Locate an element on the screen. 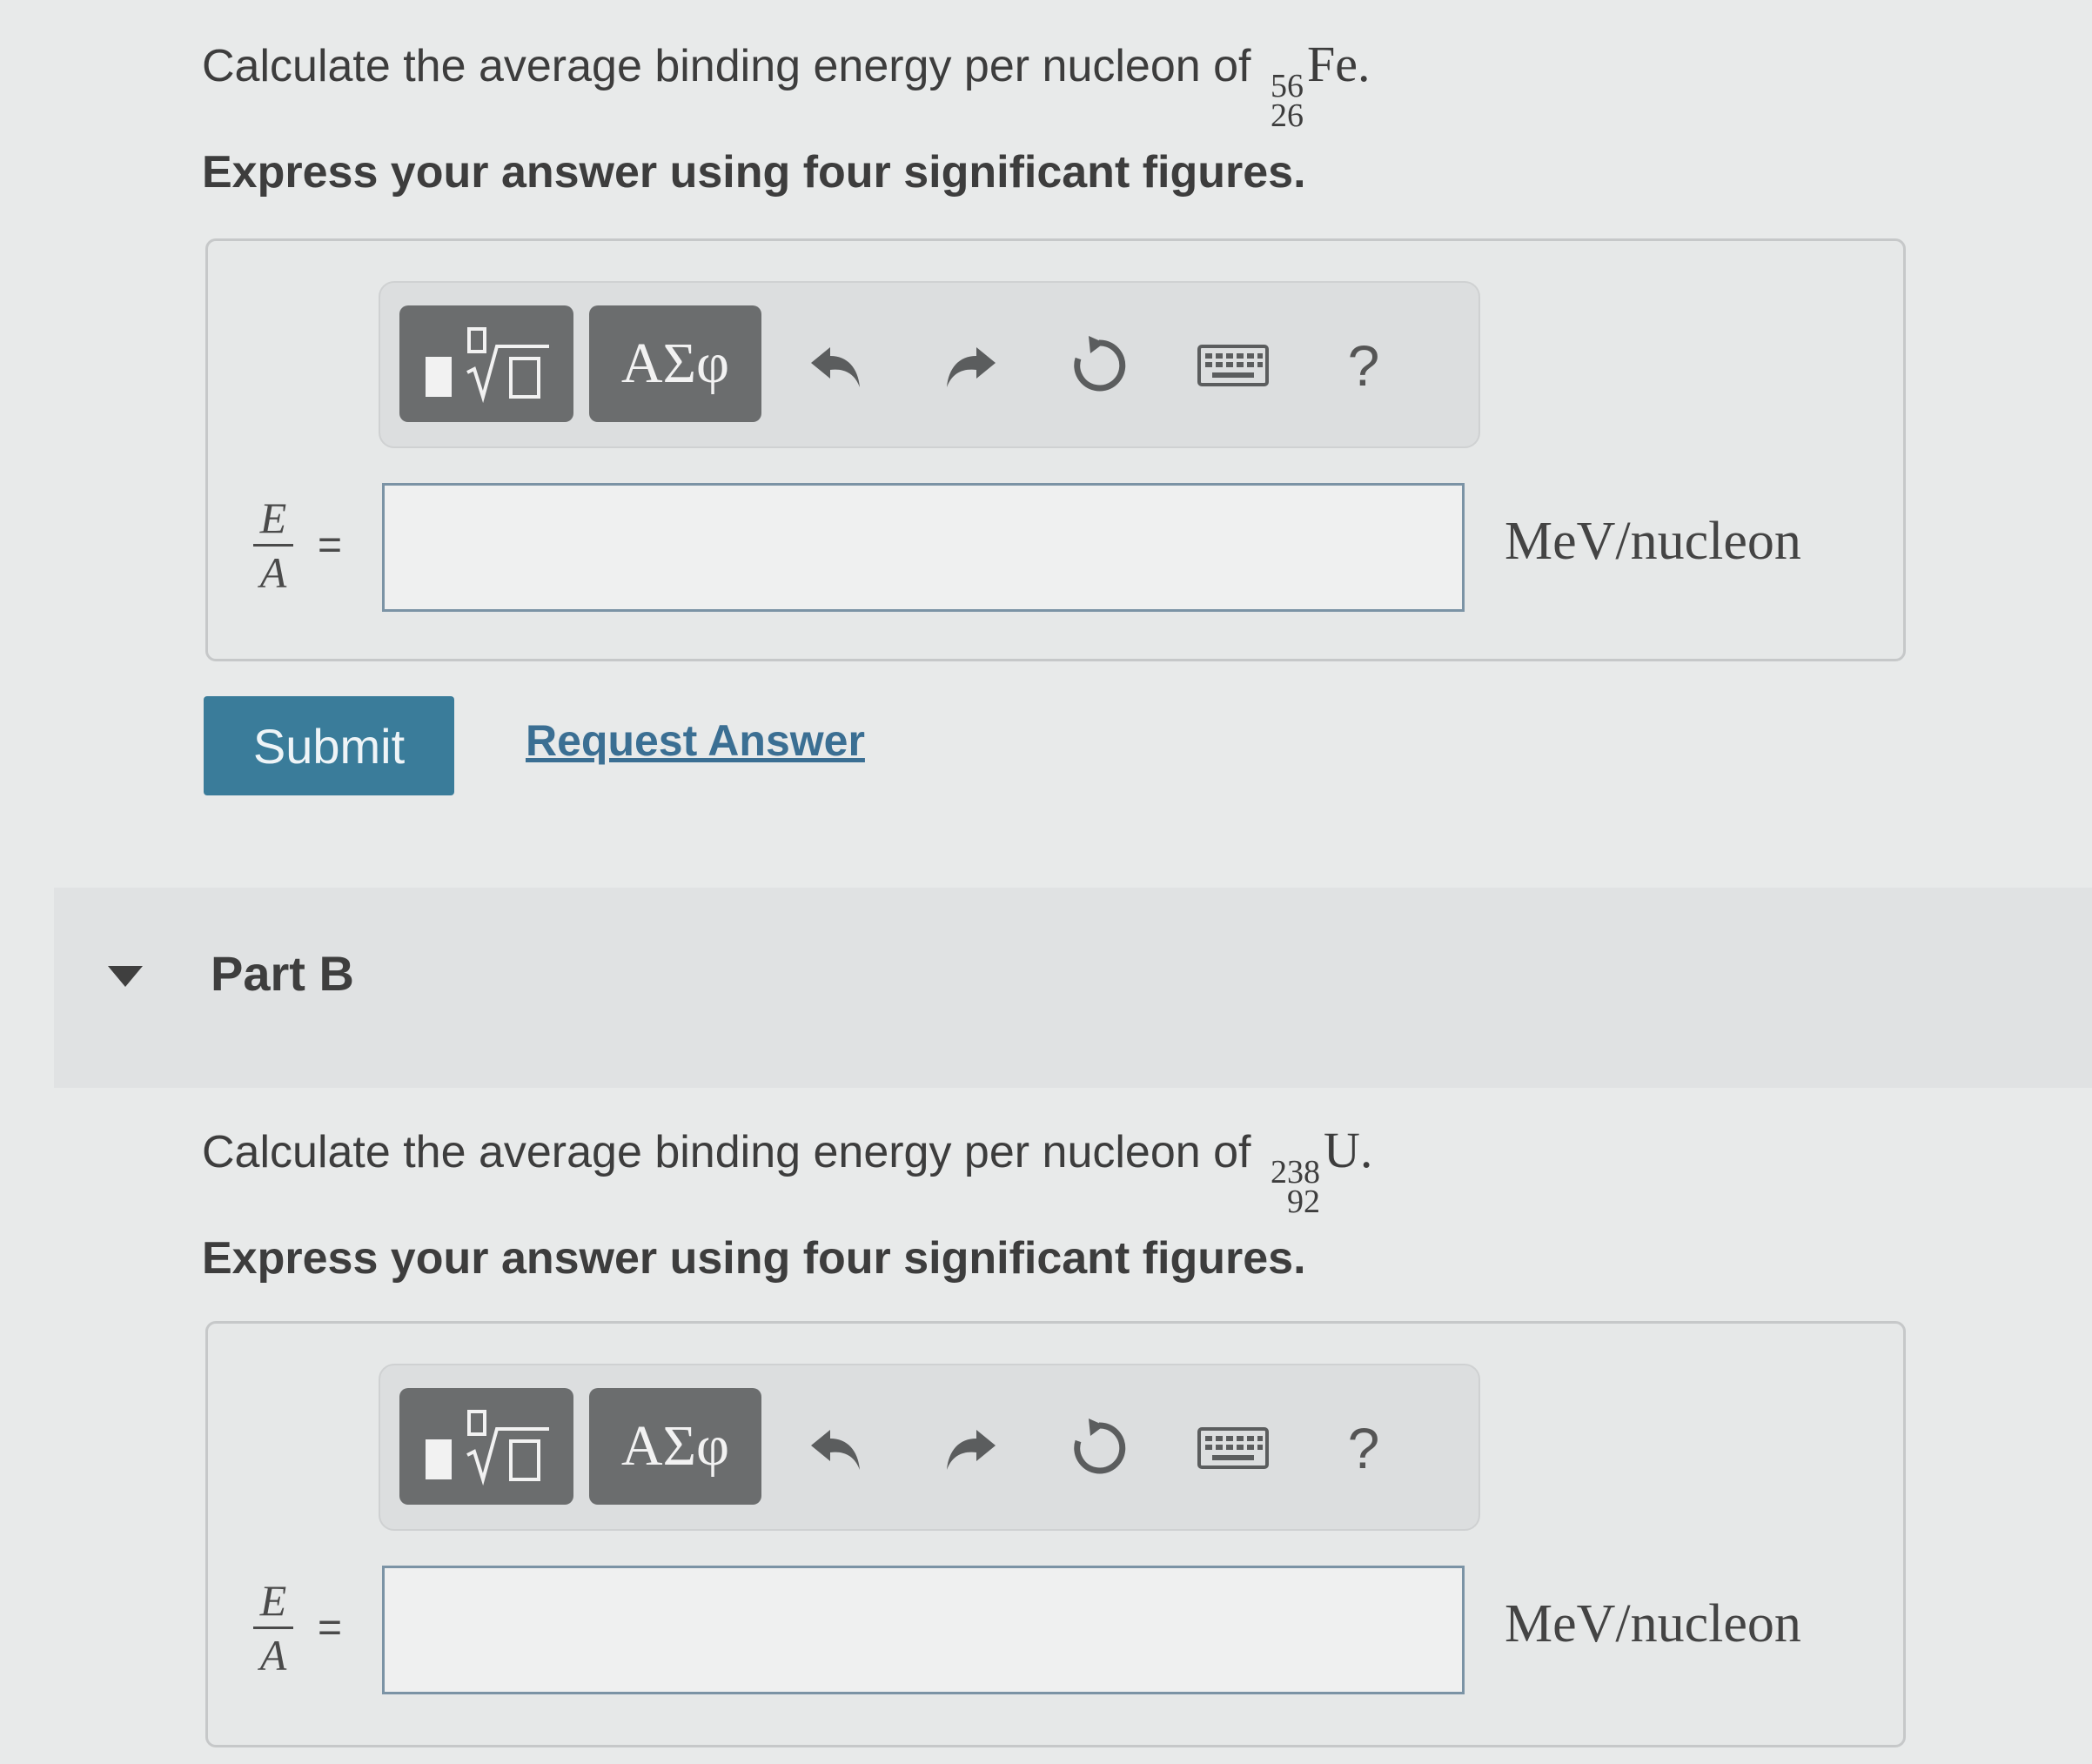  part-b-templates-button is located at coordinates (486, 1447).